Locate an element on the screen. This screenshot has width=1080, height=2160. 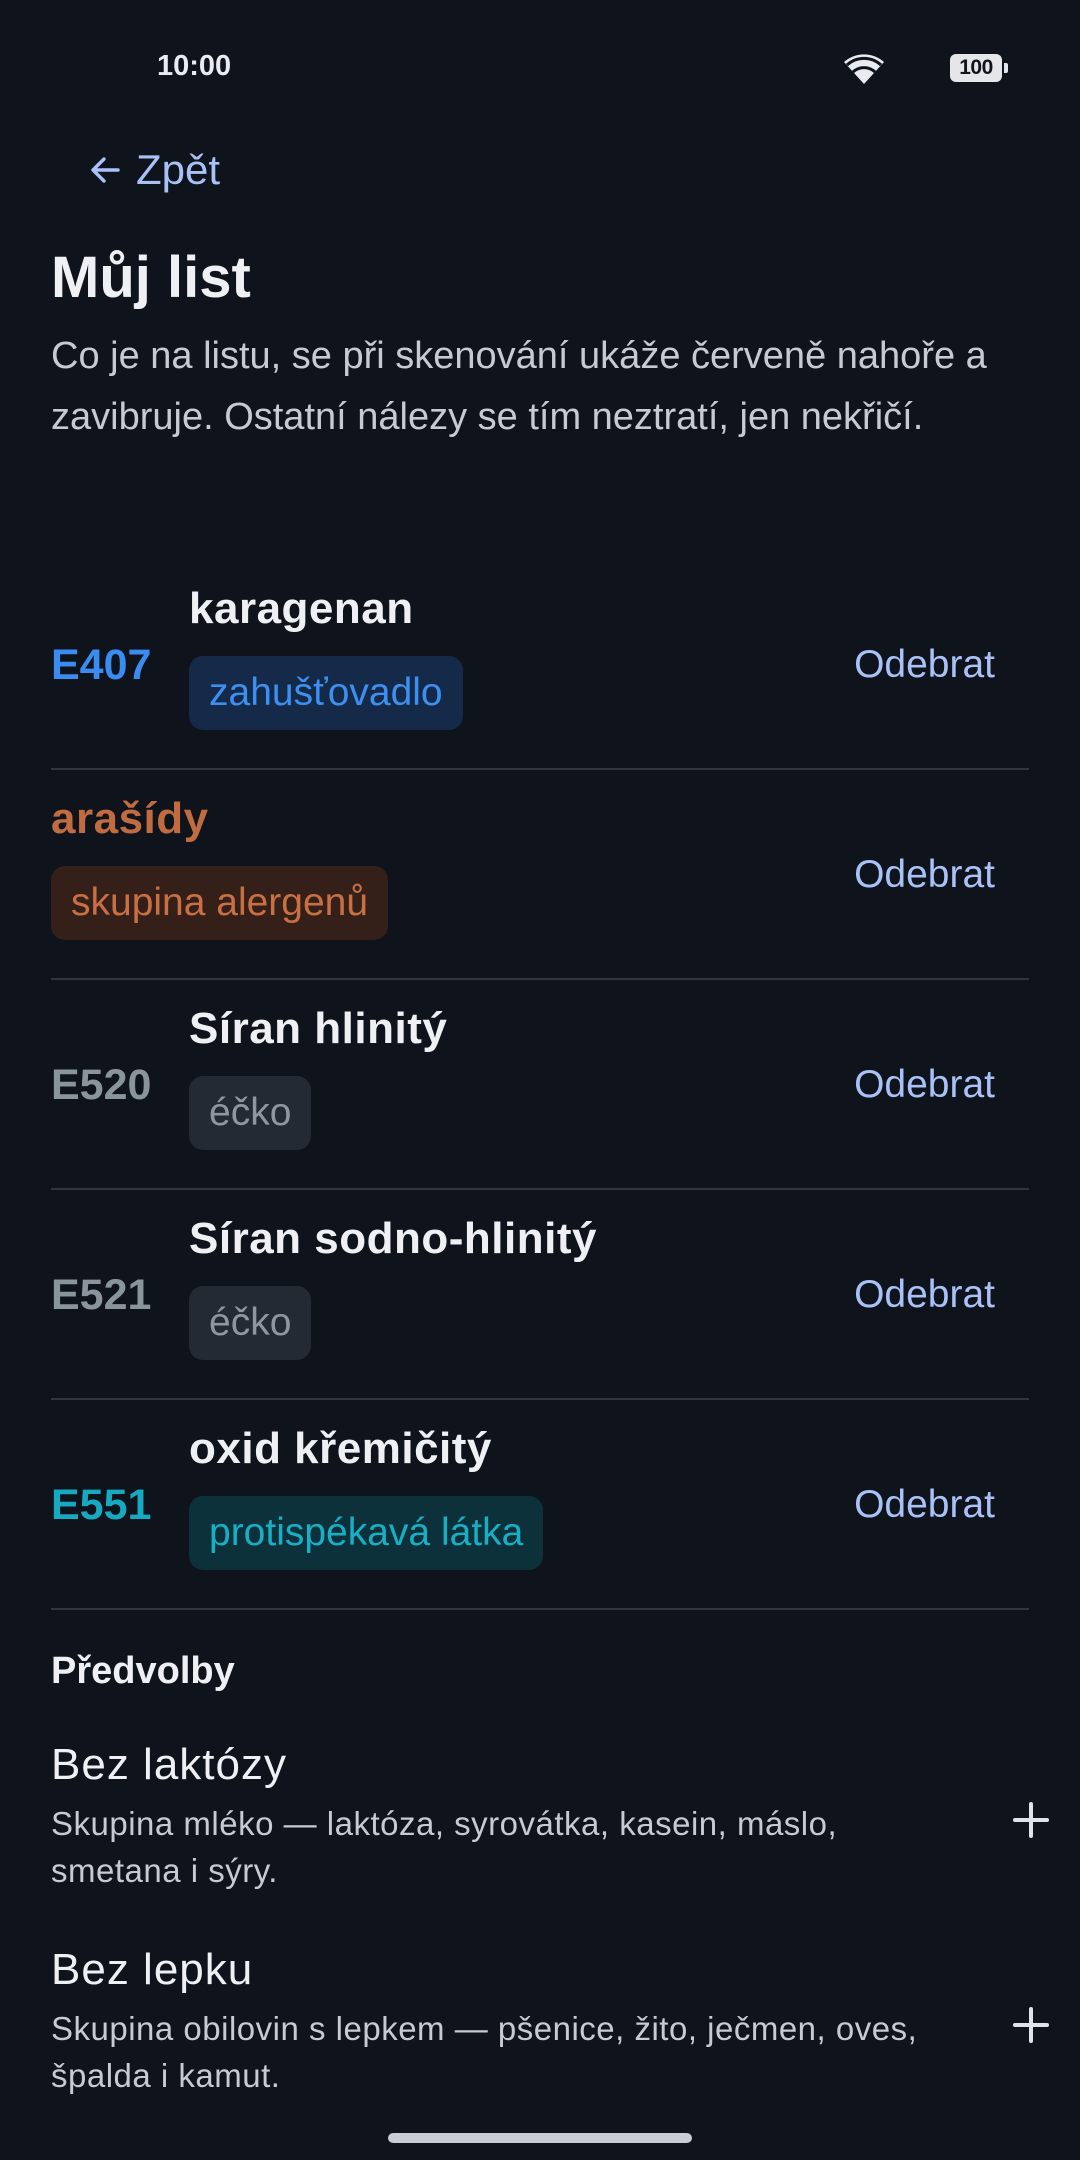
list-item: E521 Síran sodno-hlinitý éčko Odebrat is located at coordinates (540, 1295).